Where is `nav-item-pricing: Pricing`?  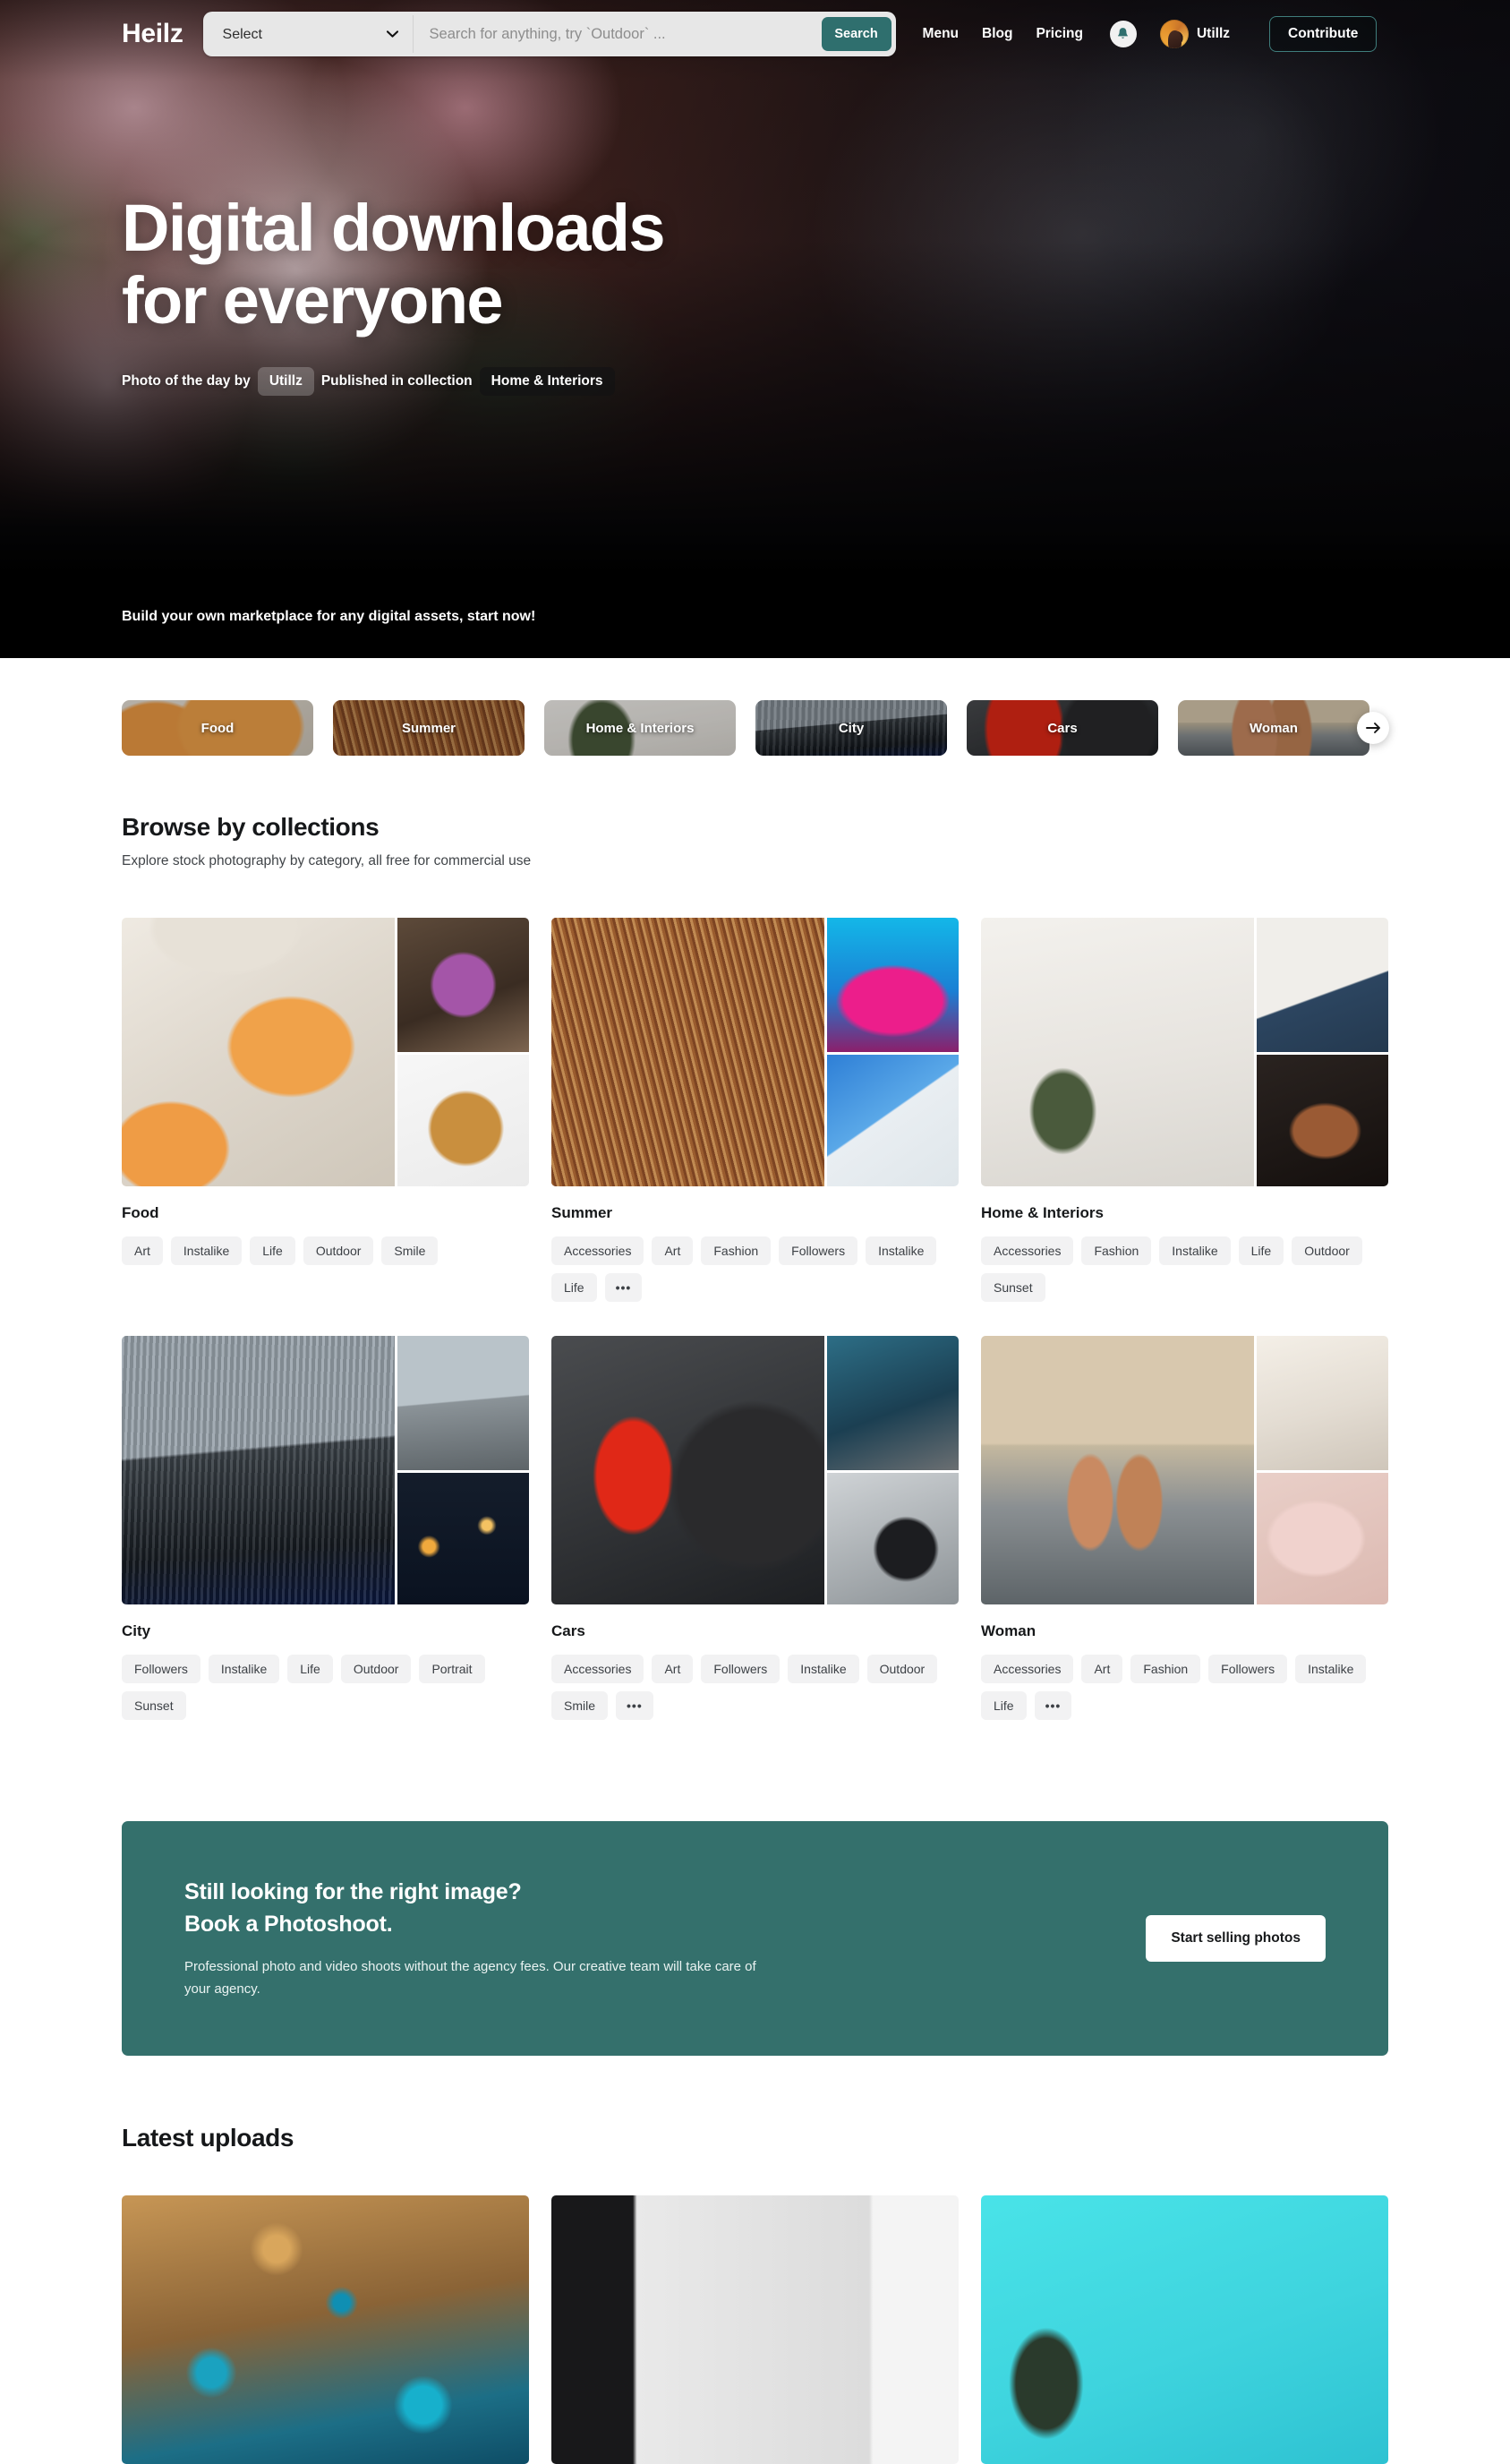
nav-item-pricing: Pricing is located at coordinates (1059, 34).